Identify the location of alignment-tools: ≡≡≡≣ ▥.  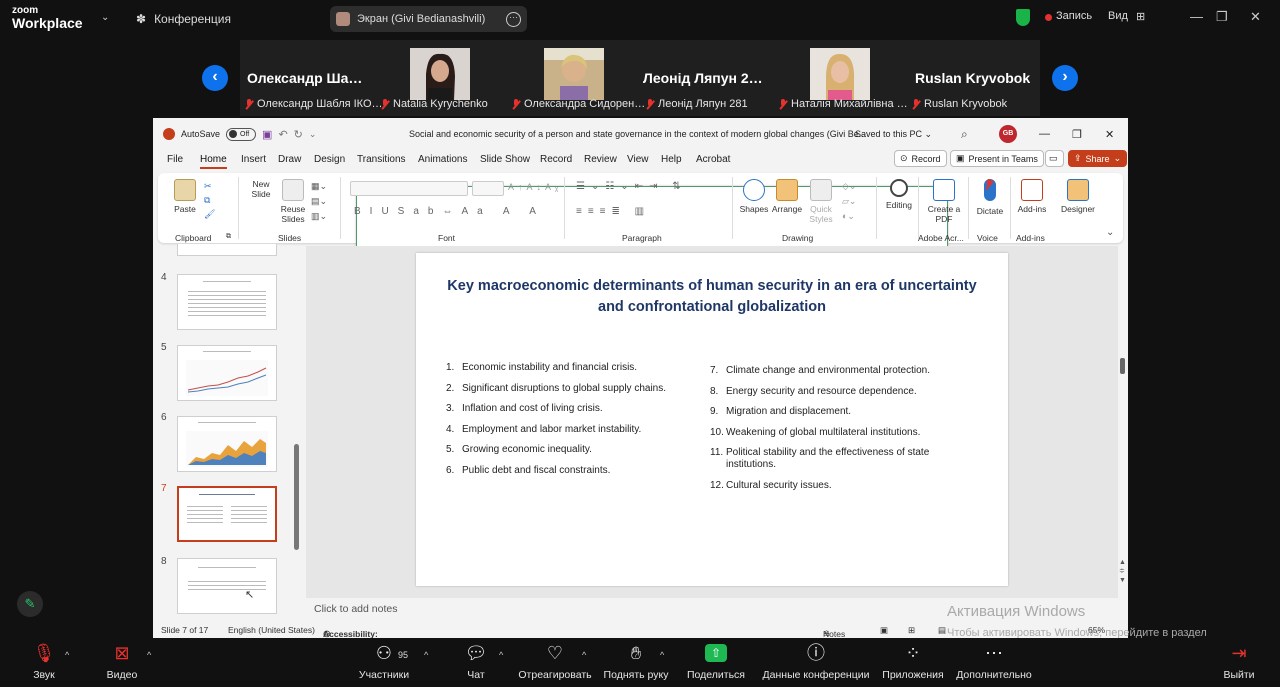
(613, 211).